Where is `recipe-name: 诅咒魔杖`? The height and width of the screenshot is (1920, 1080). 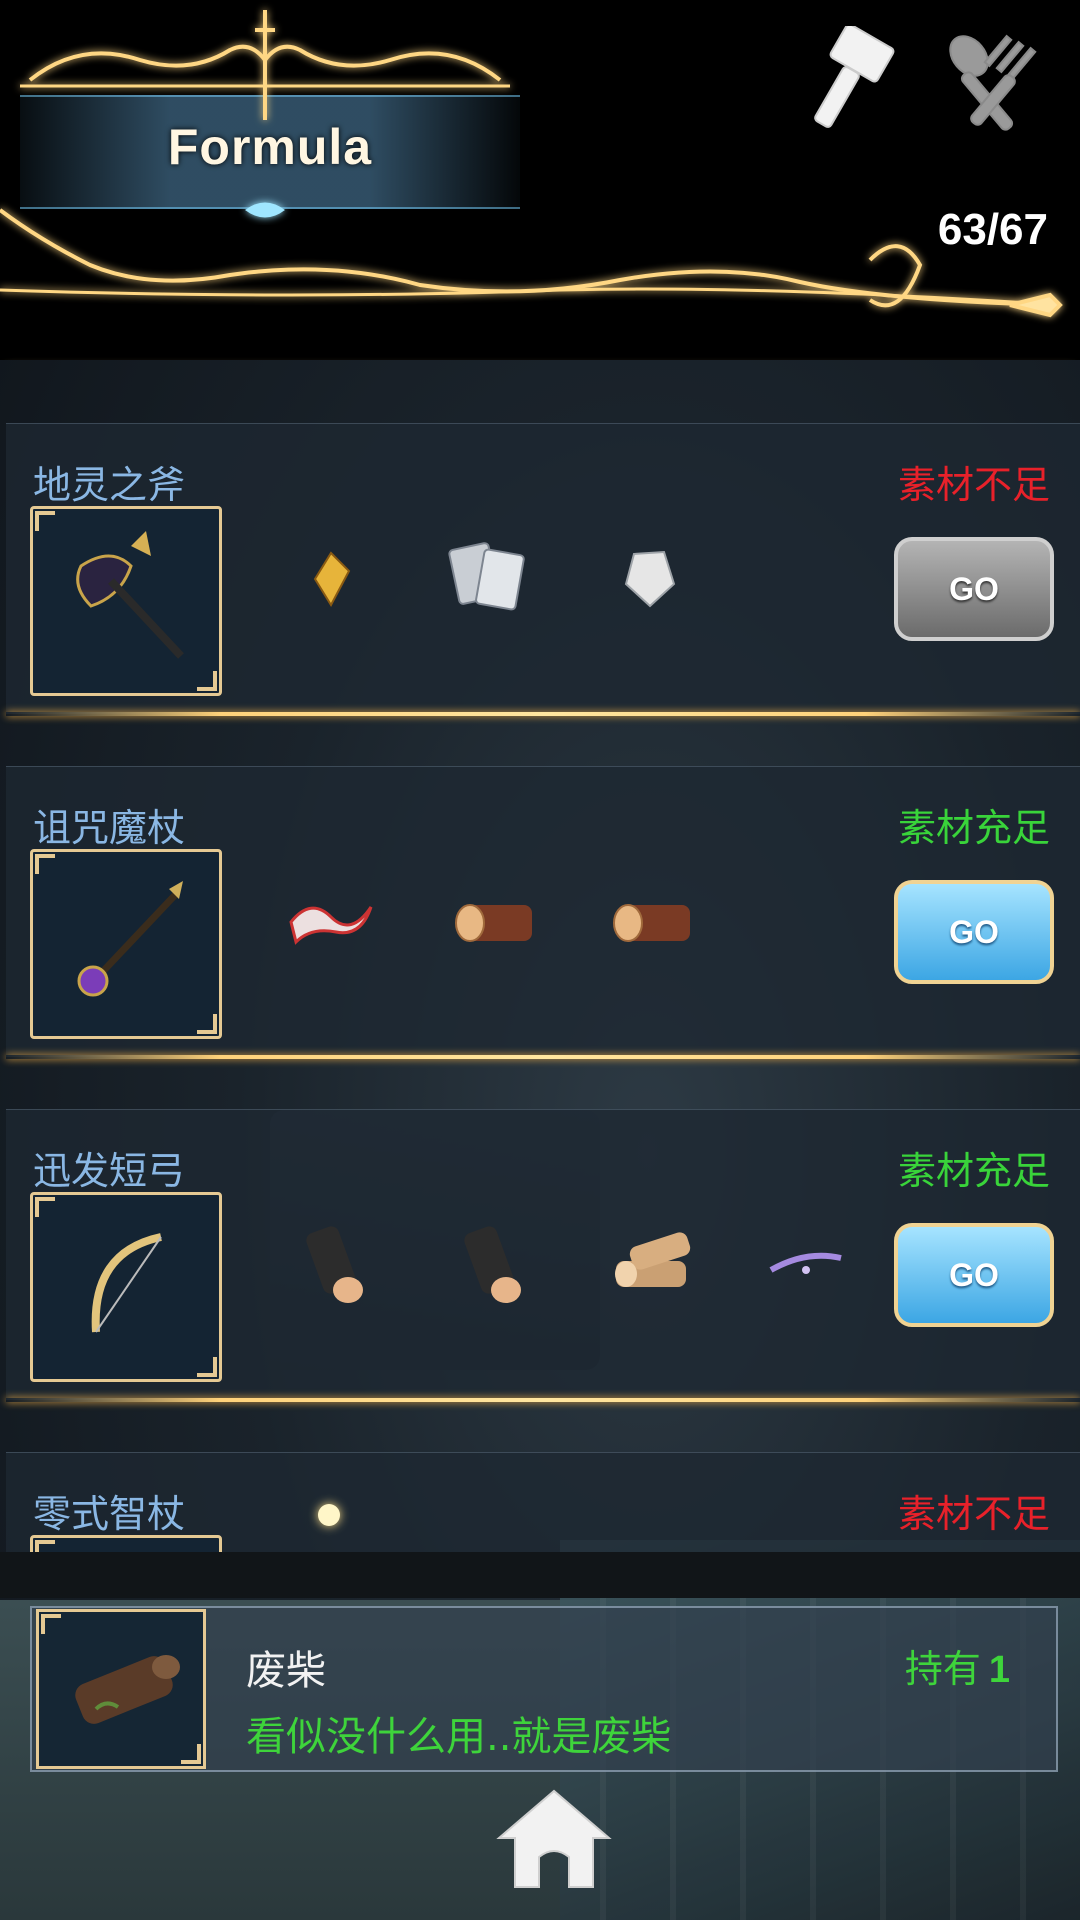
recipe-name: 诅咒魔杖 is located at coordinates (109, 828).